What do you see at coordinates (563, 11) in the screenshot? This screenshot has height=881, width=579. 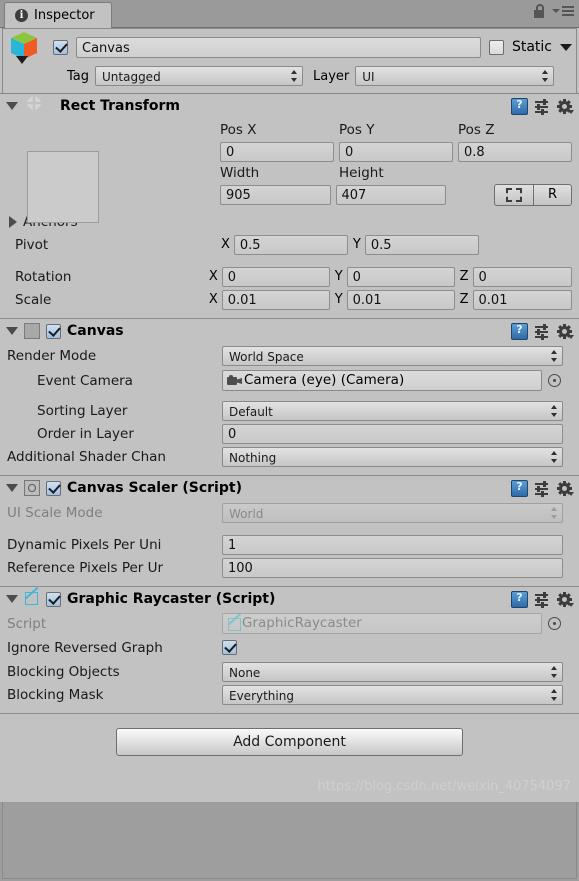 I see `hamburger-menu-icon` at bounding box center [563, 11].